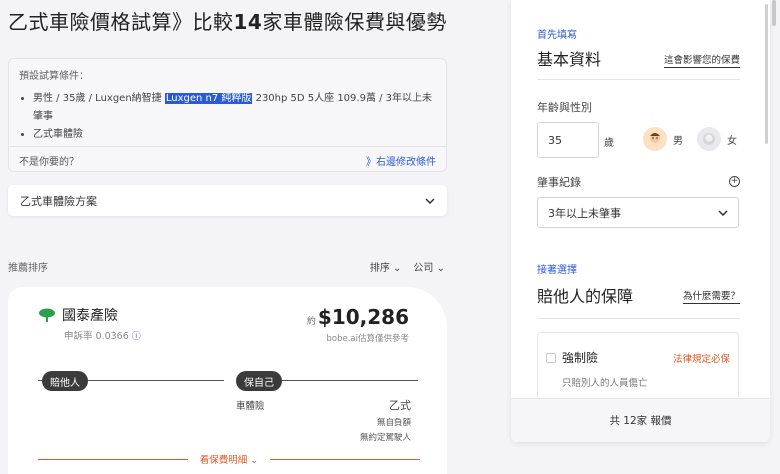 The height and width of the screenshot is (474, 780). Describe the element at coordinates (423, 268) in the screenshot. I see `company-button-label: 公司` at that location.